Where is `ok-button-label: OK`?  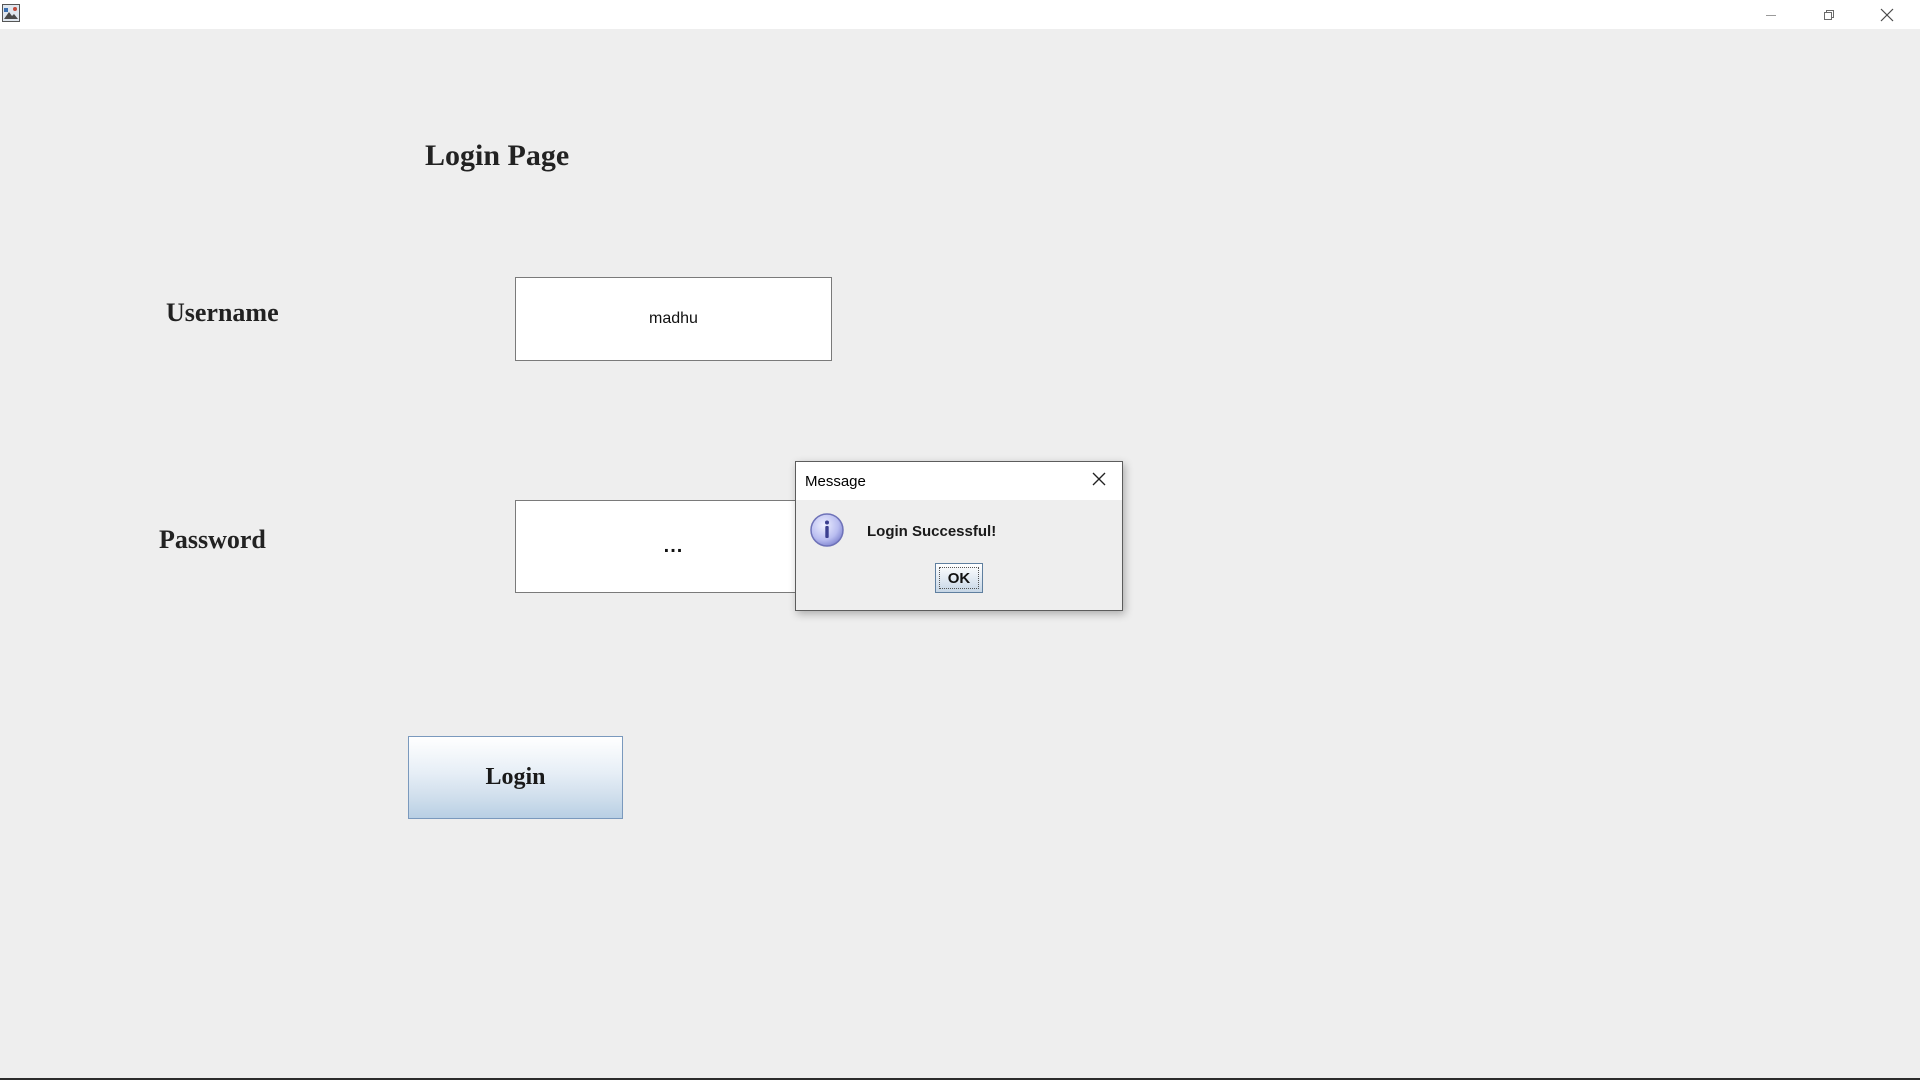
ok-button-label: OK is located at coordinates (959, 578).